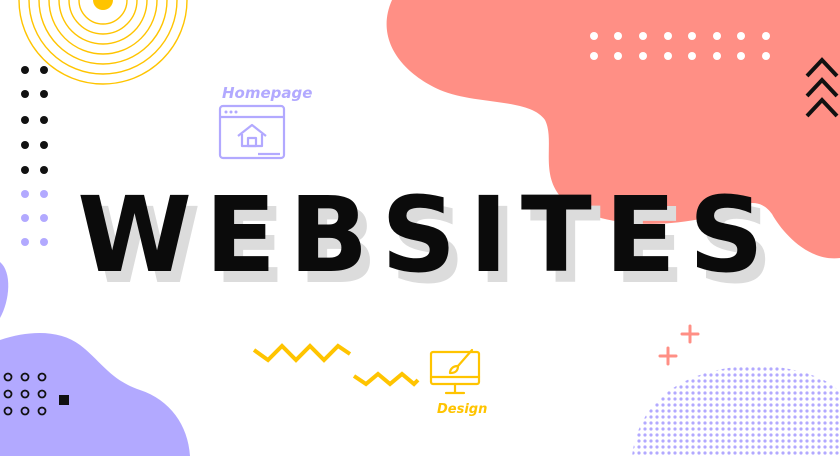  What do you see at coordinates (252, 132) in the screenshot?
I see `homepage-browser-icon` at bounding box center [252, 132].